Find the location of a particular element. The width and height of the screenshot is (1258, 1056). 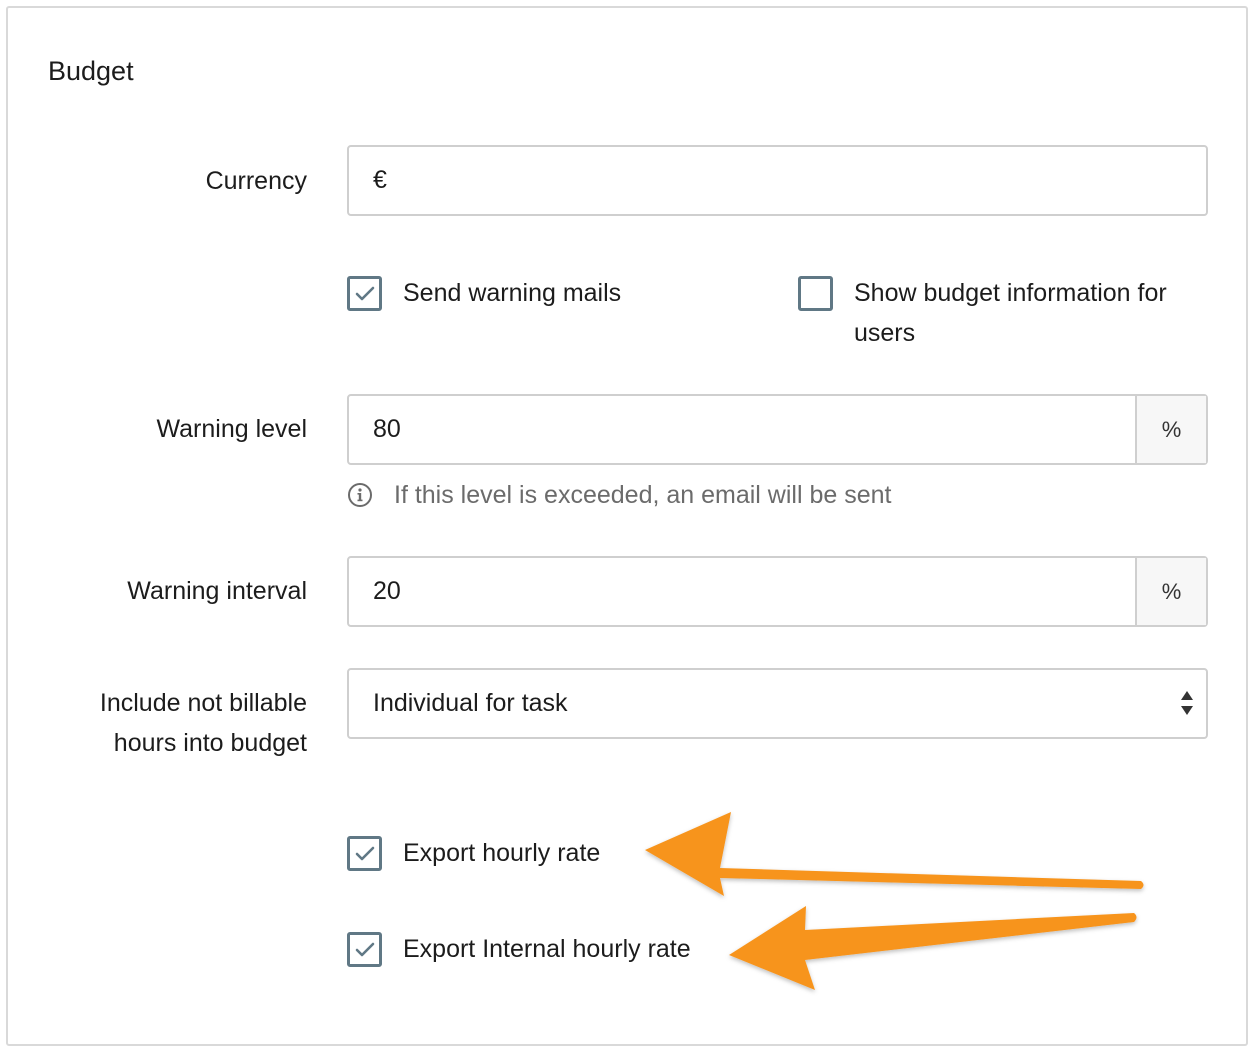

warning-interval-value: 20 is located at coordinates (387, 591).